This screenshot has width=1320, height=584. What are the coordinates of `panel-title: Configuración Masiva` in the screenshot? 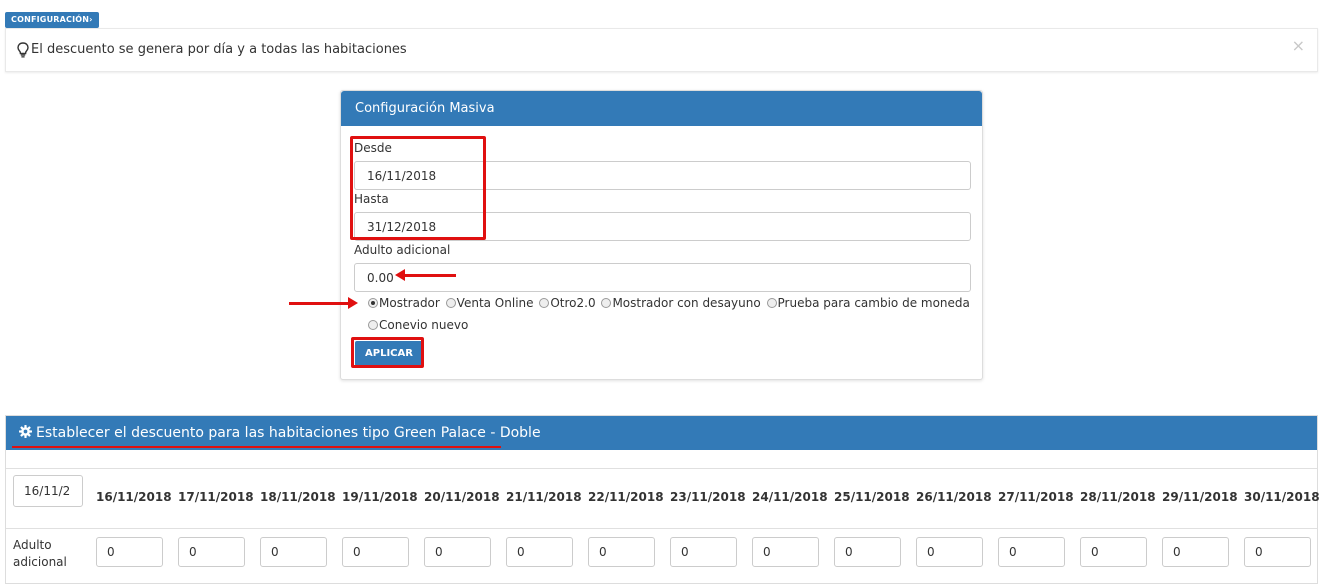 It's located at (661, 108).